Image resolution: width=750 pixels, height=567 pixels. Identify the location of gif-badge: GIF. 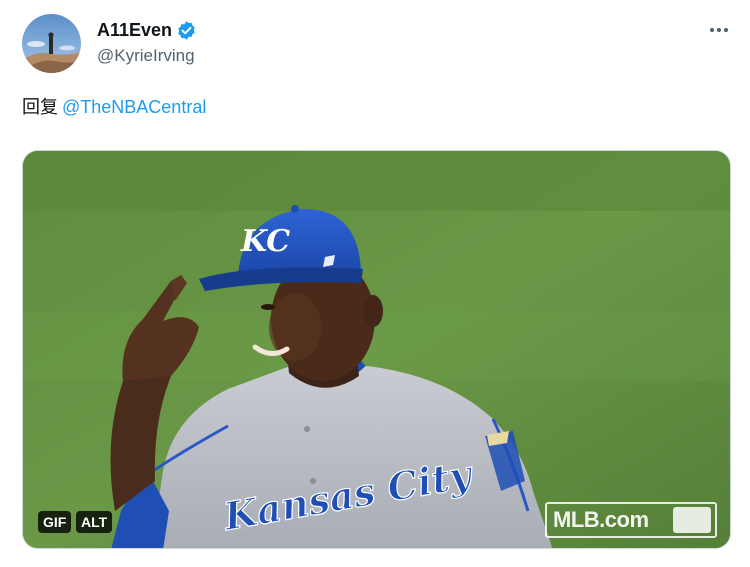
(55, 522).